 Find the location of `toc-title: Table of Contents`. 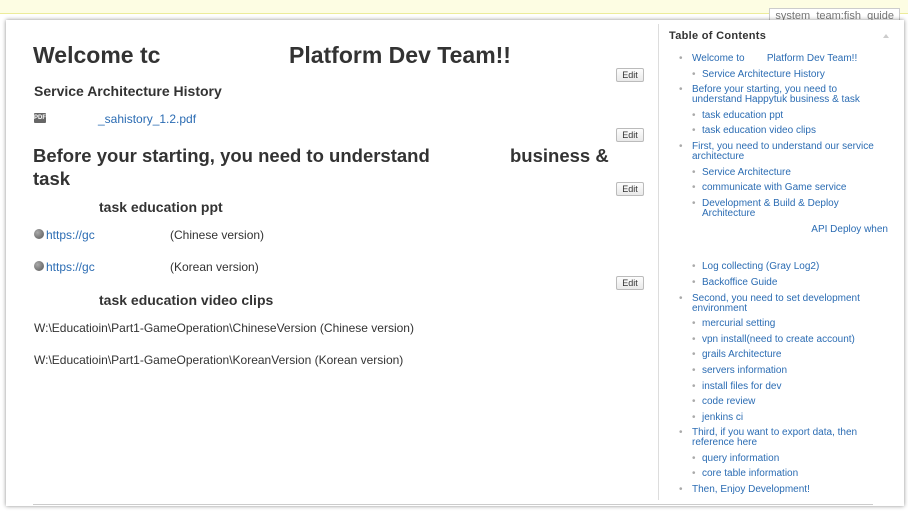

toc-title: Table of Contents is located at coordinates (718, 36).